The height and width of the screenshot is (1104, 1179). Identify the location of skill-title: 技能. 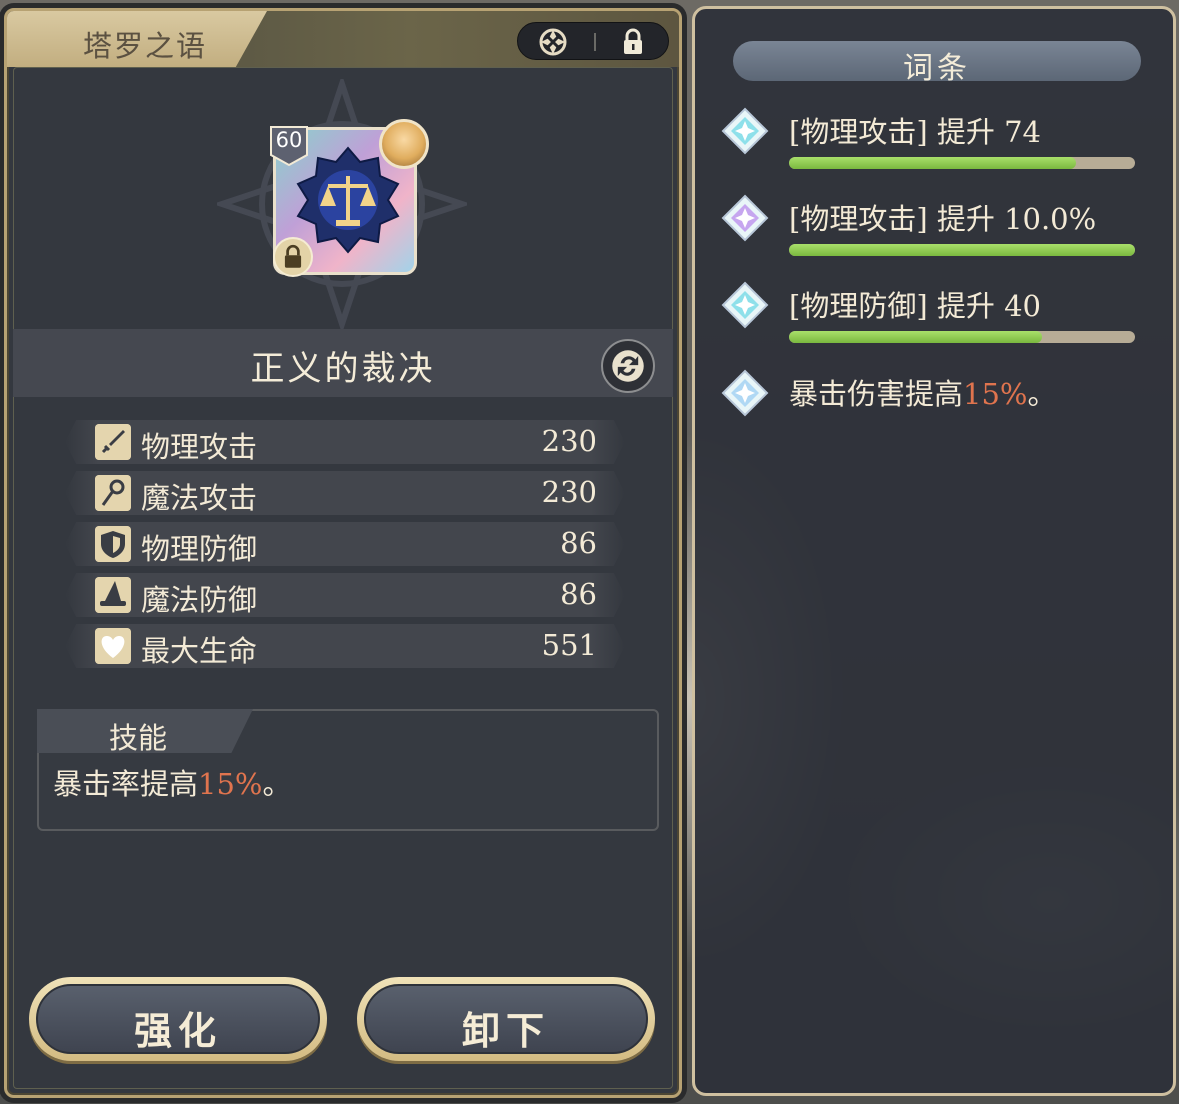
(138, 738).